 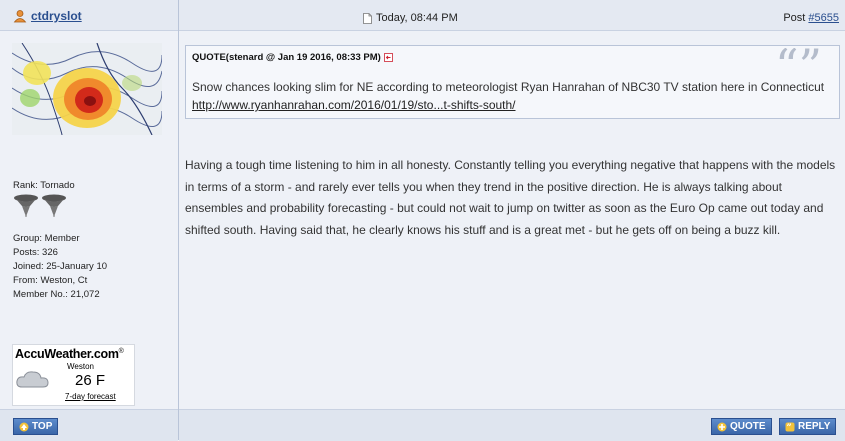 What do you see at coordinates (512, 15) in the screenshot?
I see `post-meta-header: Today, 08:44 PM Post #5655` at bounding box center [512, 15].